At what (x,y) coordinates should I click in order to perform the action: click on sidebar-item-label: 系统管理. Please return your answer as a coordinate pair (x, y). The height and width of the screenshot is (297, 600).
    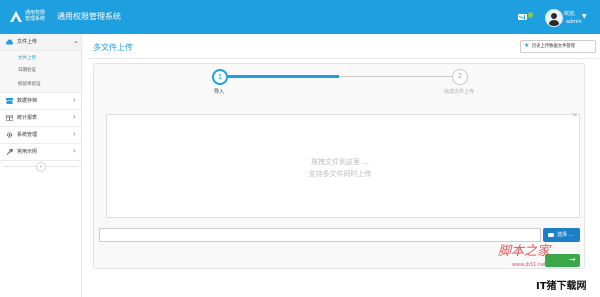
    Looking at the image, I should click on (27, 135).